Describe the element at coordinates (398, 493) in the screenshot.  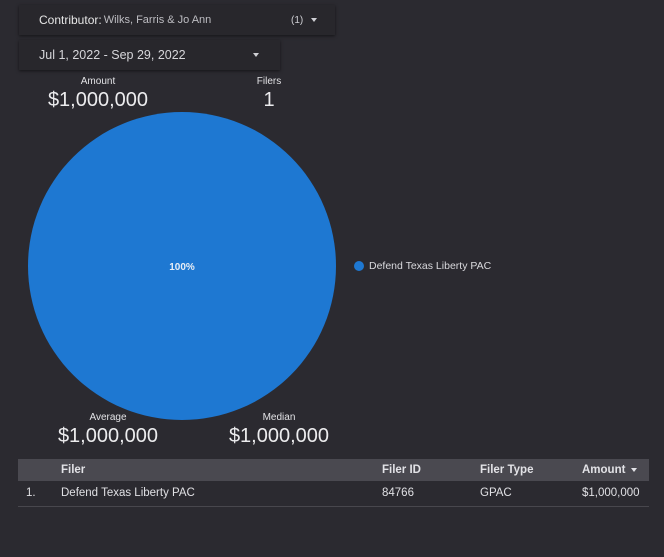
I see `cell-filer-id: 84766` at that location.